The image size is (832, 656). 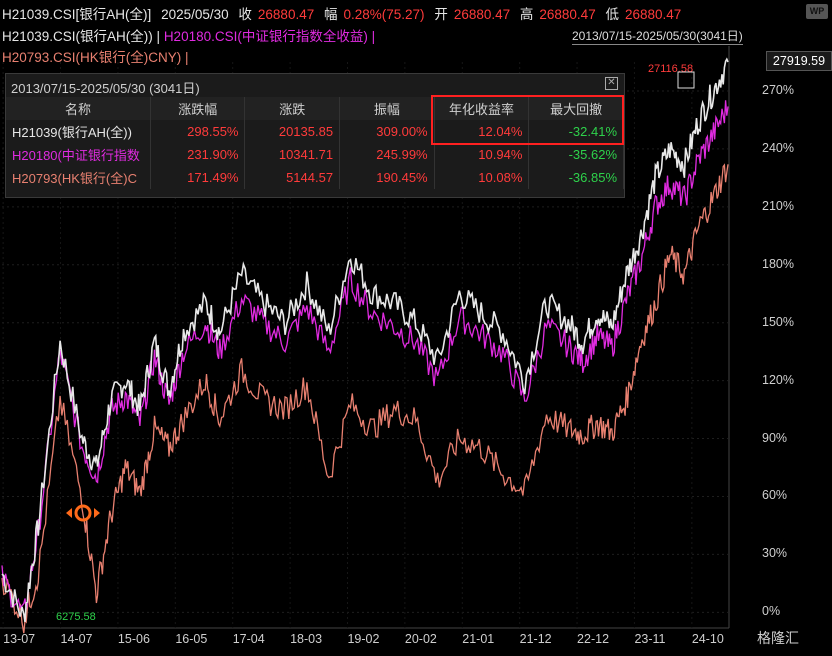 I want to click on header-chg: 涨跌, so click(x=292, y=108).